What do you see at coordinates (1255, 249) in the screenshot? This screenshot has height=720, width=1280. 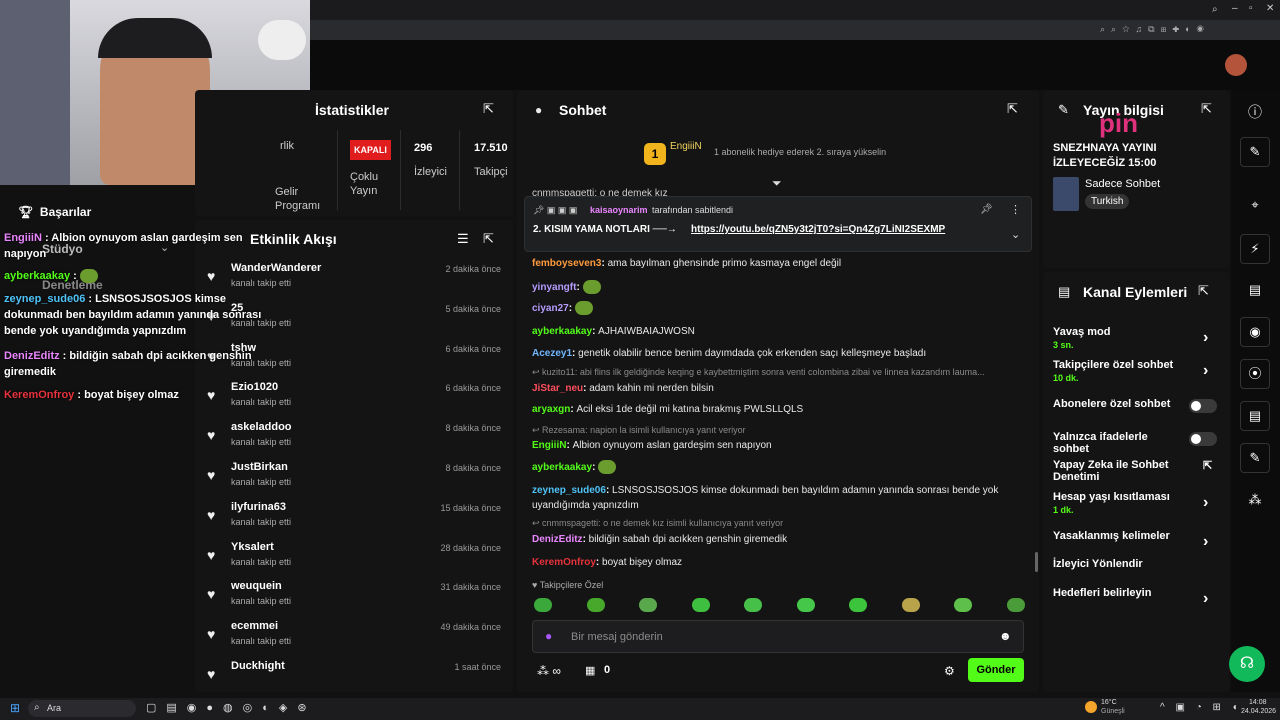 I see `lightning-icon: ⚡︎` at bounding box center [1255, 249].